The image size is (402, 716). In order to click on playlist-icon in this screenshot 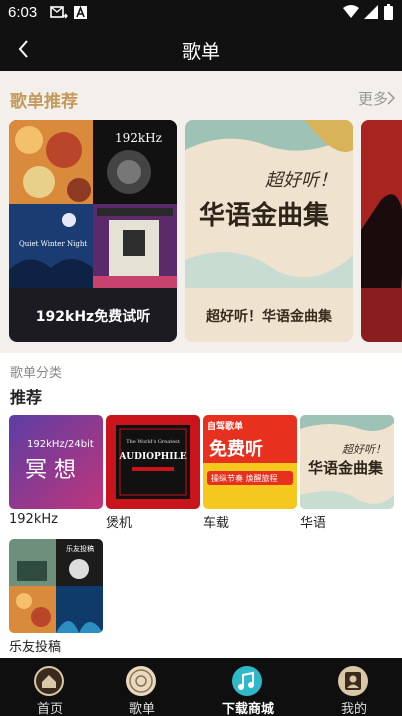, I will do `click(141, 681)`.